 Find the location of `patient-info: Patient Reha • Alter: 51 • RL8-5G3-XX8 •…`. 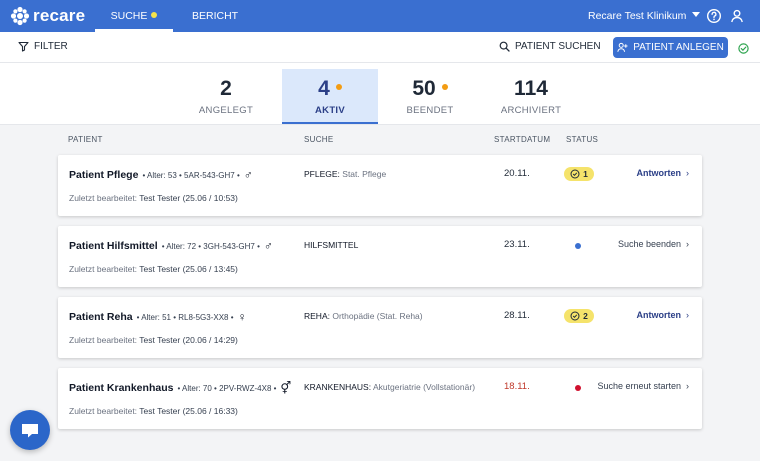

patient-info: Patient Reha • Alter: 51 • RL8-5G3-XX8 •… is located at coordinates (158, 317).